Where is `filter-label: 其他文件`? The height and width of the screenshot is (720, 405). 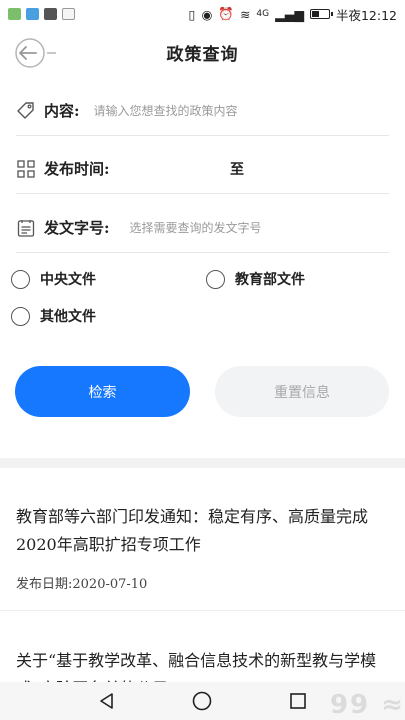
filter-label: 其他文件 is located at coordinates (68, 317).